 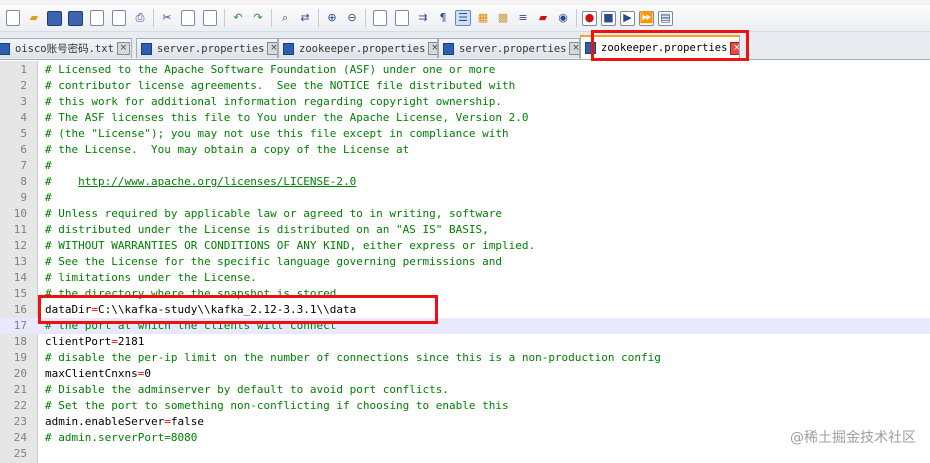 What do you see at coordinates (140, 18) in the screenshot?
I see `print-icon: ⎙` at bounding box center [140, 18].